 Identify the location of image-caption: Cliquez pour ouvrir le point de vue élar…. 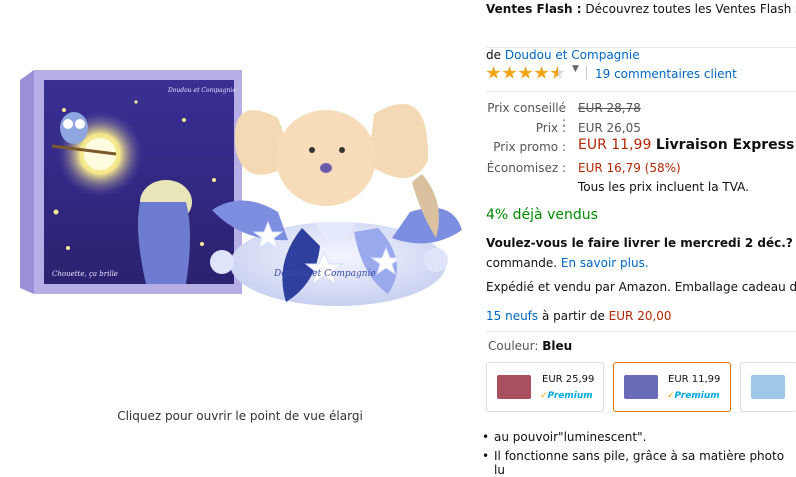
(240, 416).